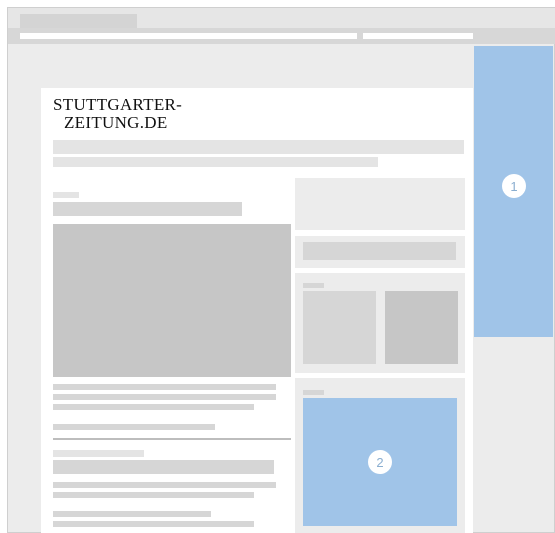 This screenshot has width=555, height=533. What do you see at coordinates (116, 122) in the screenshot?
I see `logo-line-2: ZEITUNG.DE` at bounding box center [116, 122].